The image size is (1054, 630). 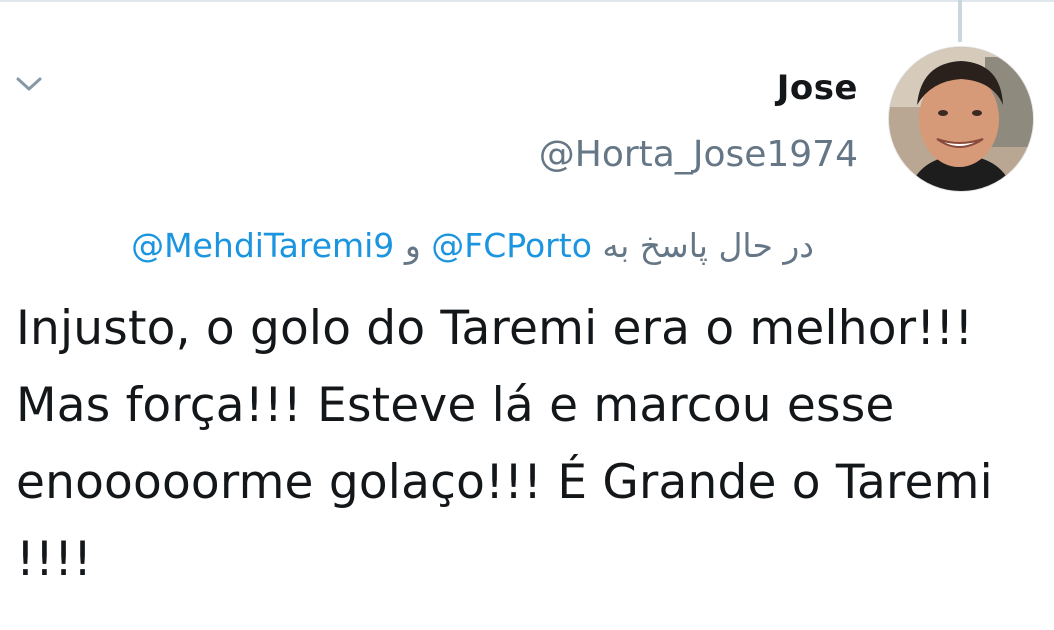 I want to click on mention-mehditaremi9: @MehdiTaremi9, so click(x=262, y=245).